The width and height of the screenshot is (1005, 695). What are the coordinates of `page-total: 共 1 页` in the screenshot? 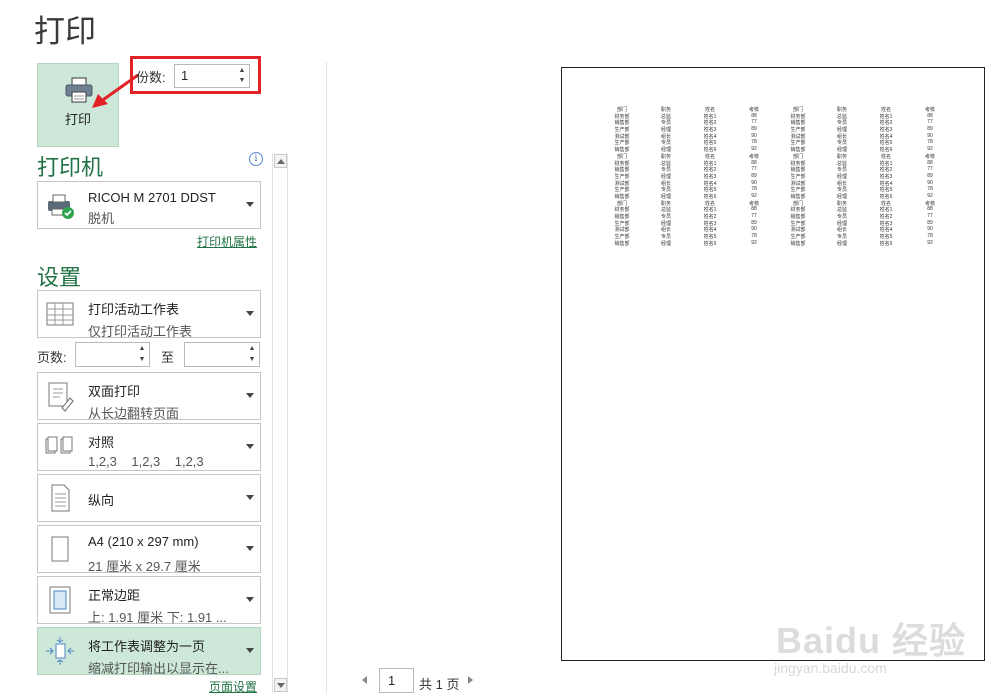 It's located at (439, 684).